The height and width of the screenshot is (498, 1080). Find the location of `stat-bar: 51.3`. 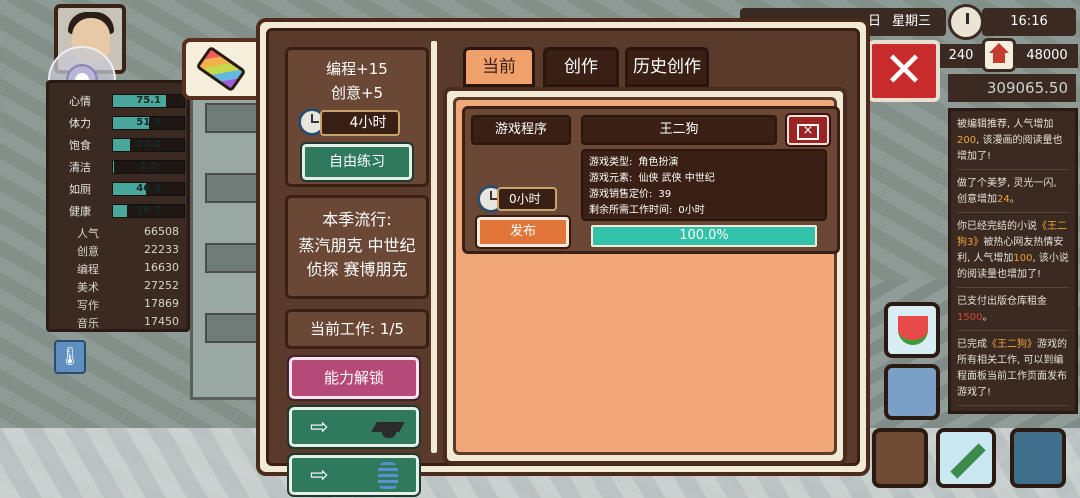

stat-bar: 51.3 is located at coordinates (148, 123).